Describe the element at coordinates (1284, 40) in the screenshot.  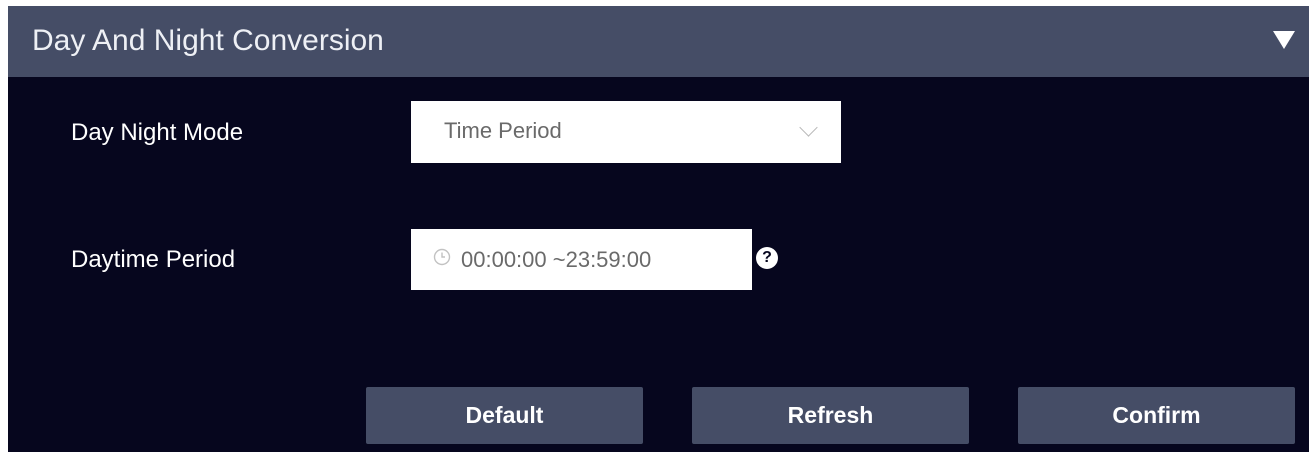
I see `triangle-down-icon` at that location.